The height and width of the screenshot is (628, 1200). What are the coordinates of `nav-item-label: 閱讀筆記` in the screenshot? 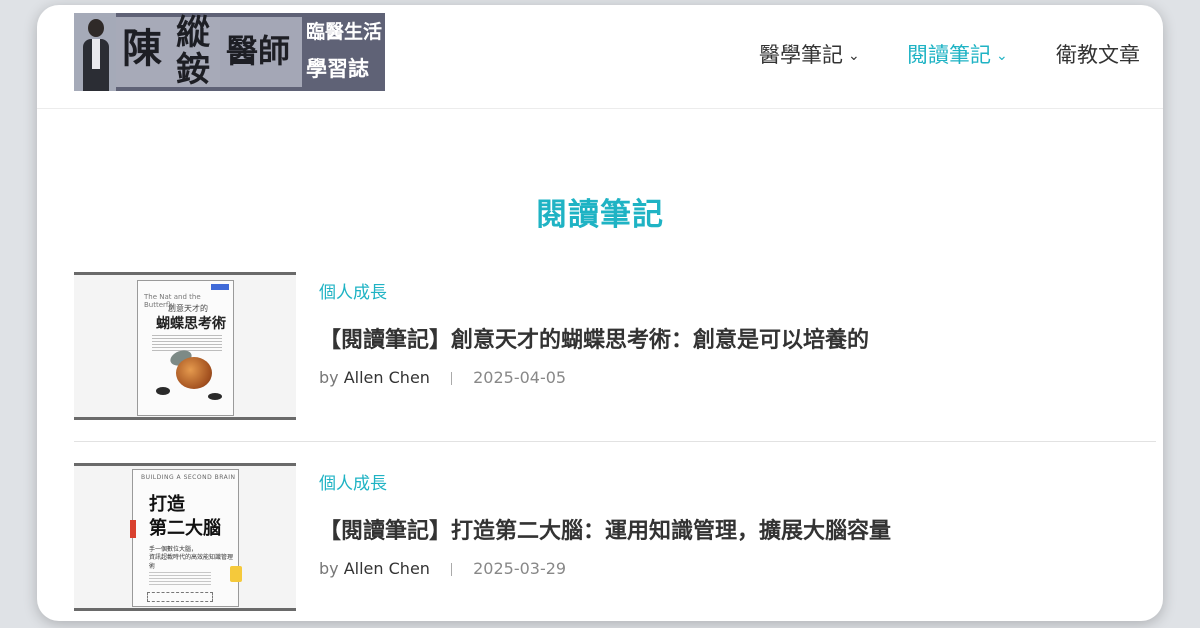 It's located at (949, 55).